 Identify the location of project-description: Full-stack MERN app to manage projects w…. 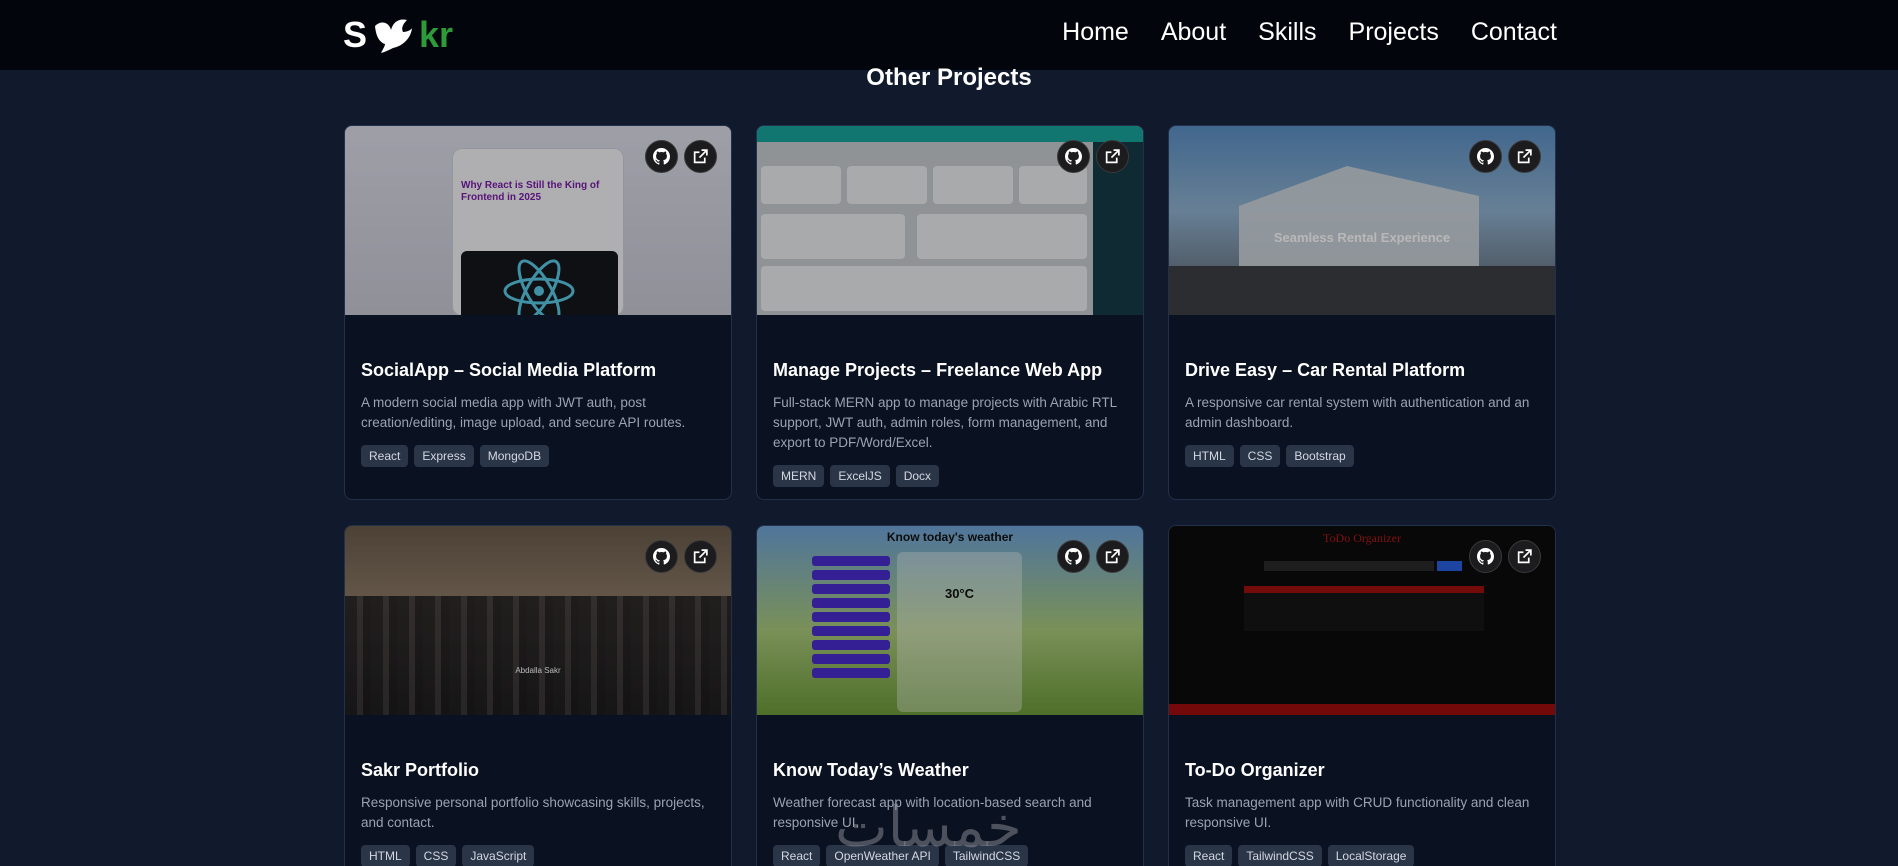
(945, 422).